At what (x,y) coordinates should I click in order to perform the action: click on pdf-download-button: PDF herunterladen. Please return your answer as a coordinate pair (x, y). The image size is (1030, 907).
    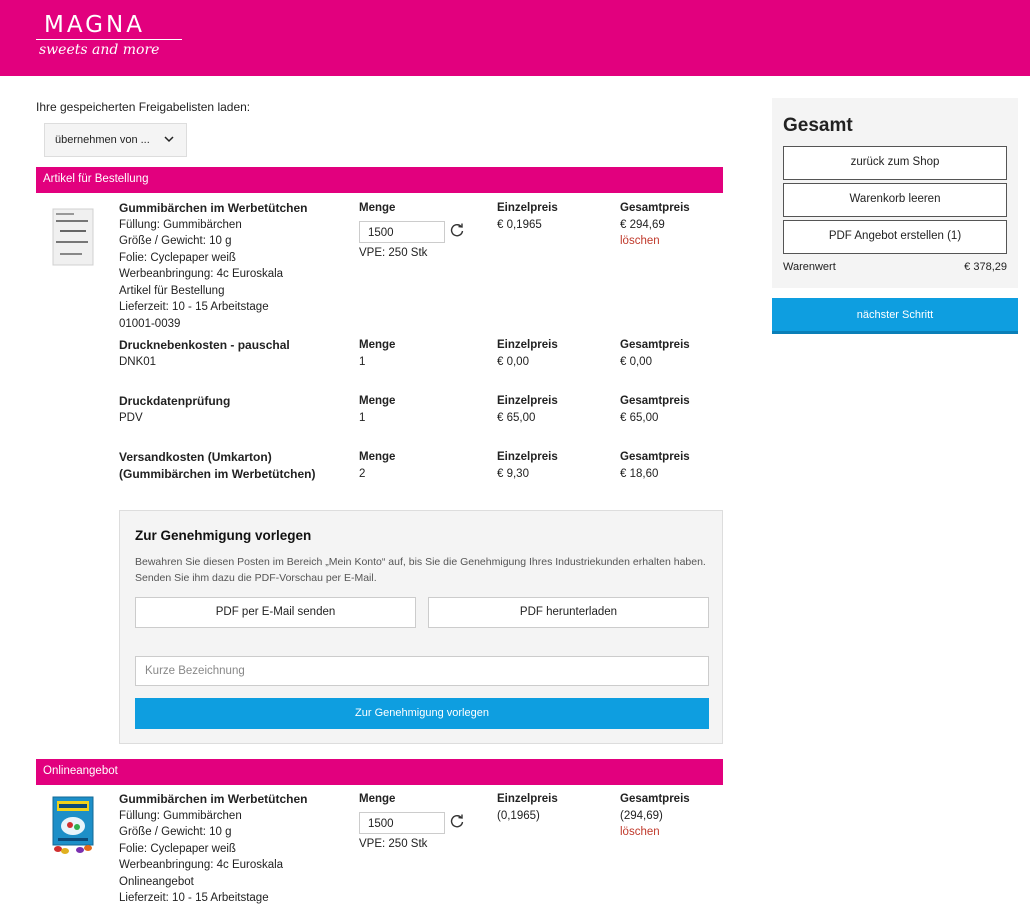
    Looking at the image, I should click on (568, 612).